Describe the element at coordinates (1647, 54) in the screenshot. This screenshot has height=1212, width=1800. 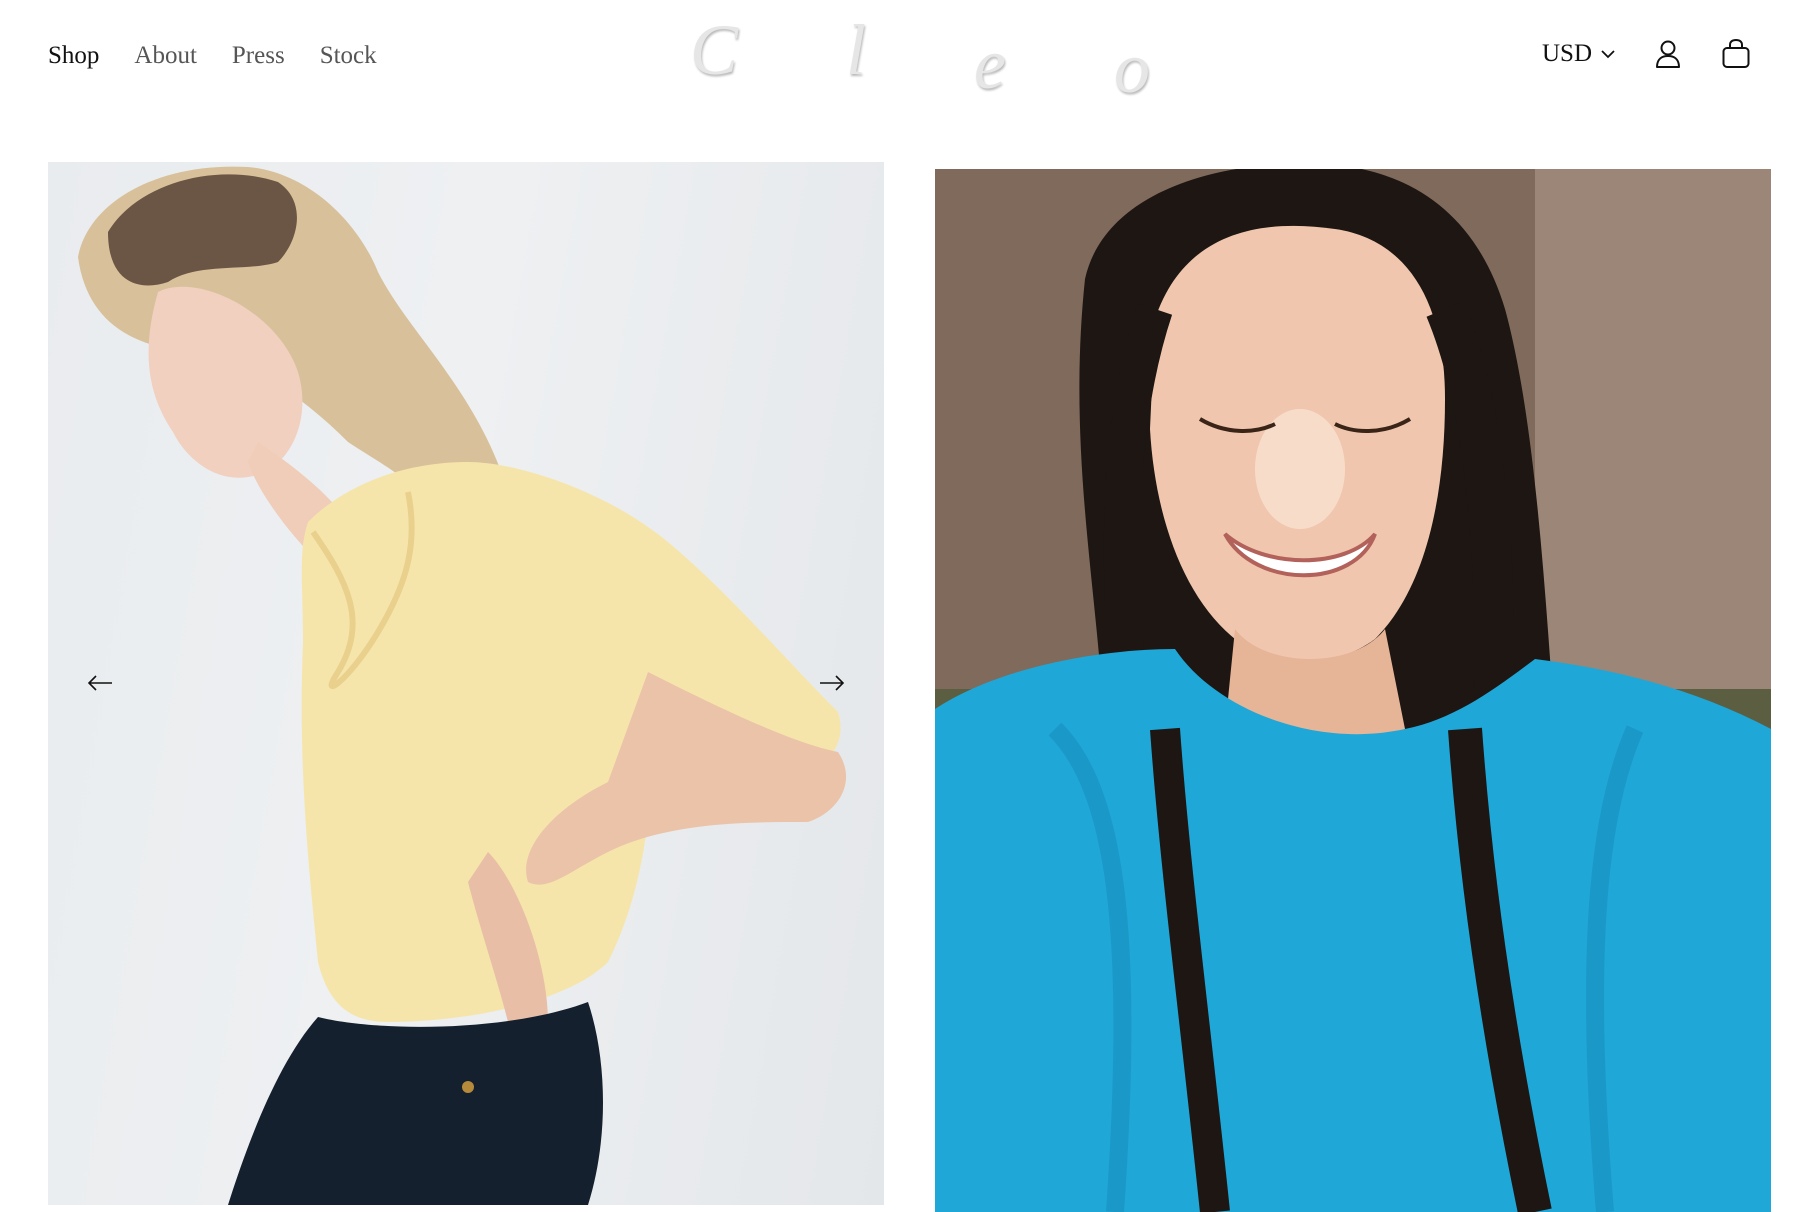
I see `header-tools: USD` at that location.